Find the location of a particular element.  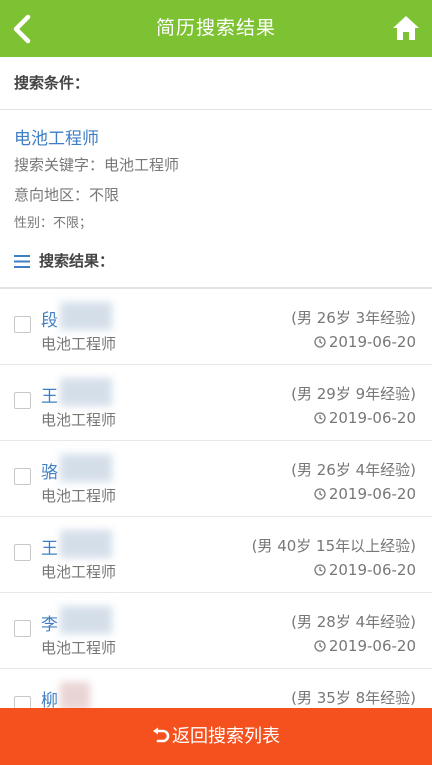

criteria-job-title: 电池工程师 is located at coordinates (56, 139).